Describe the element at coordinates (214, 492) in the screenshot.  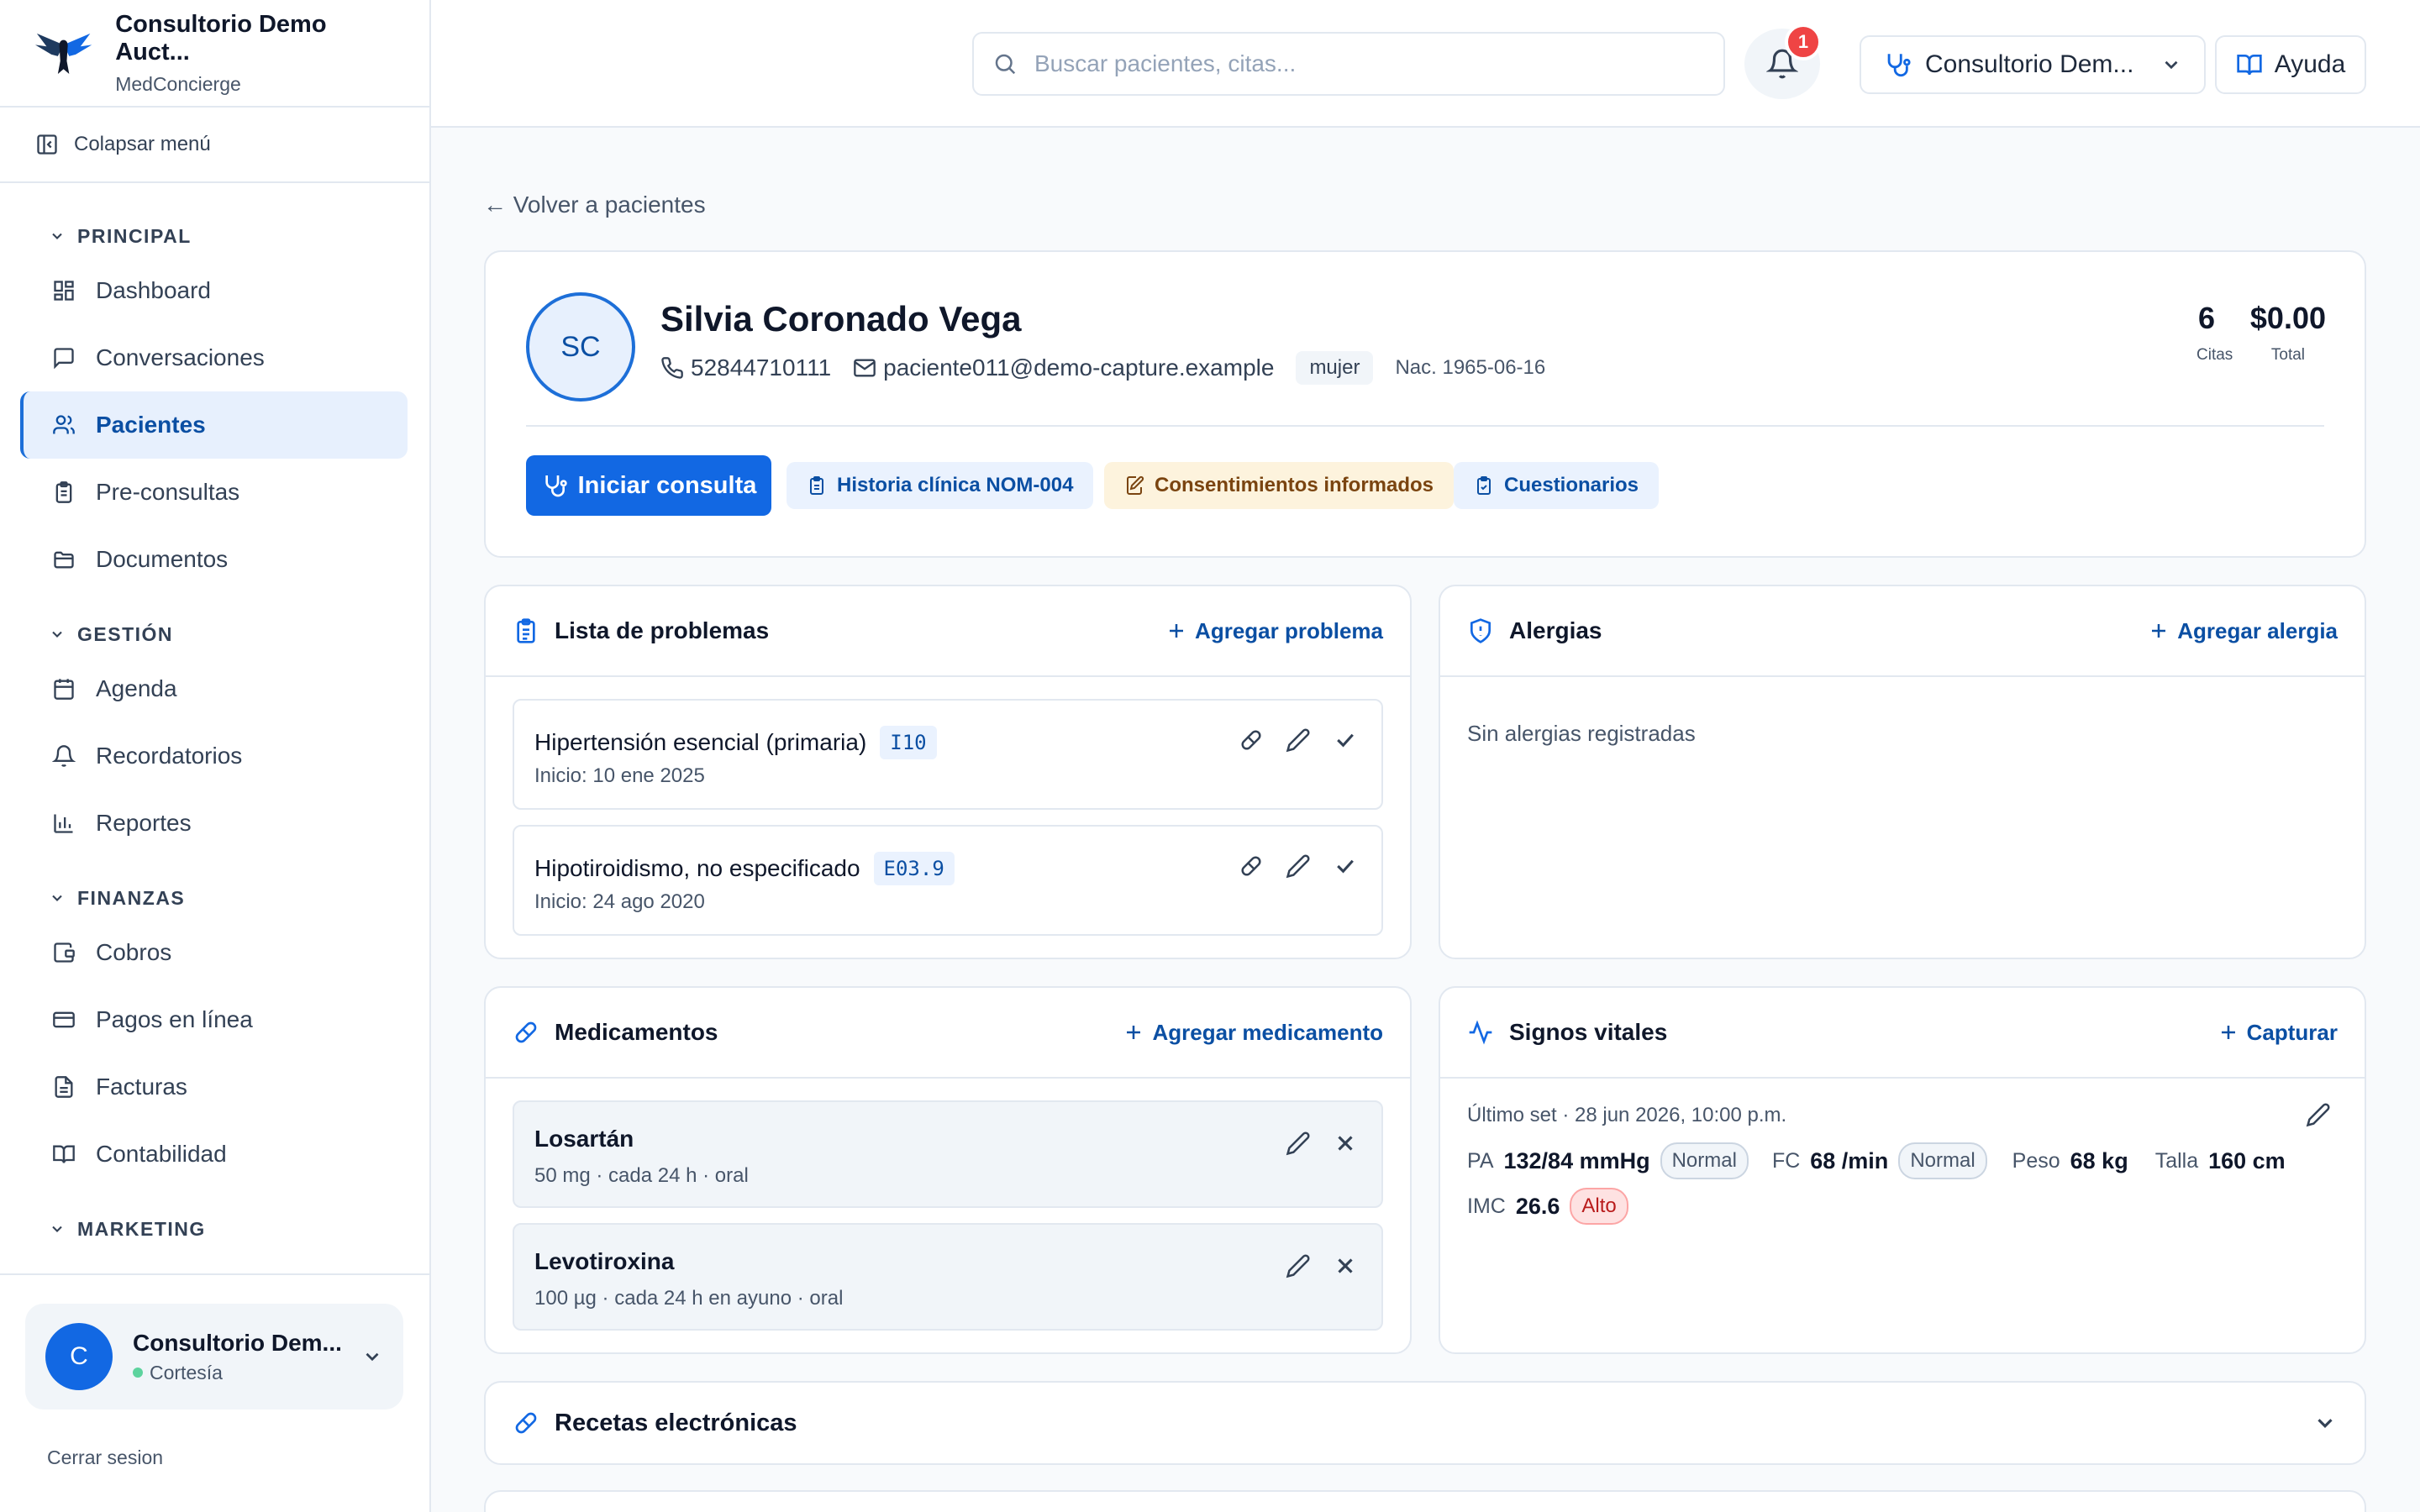
I see `sidebar-item-pre-consultas: Pre-consultas` at that location.